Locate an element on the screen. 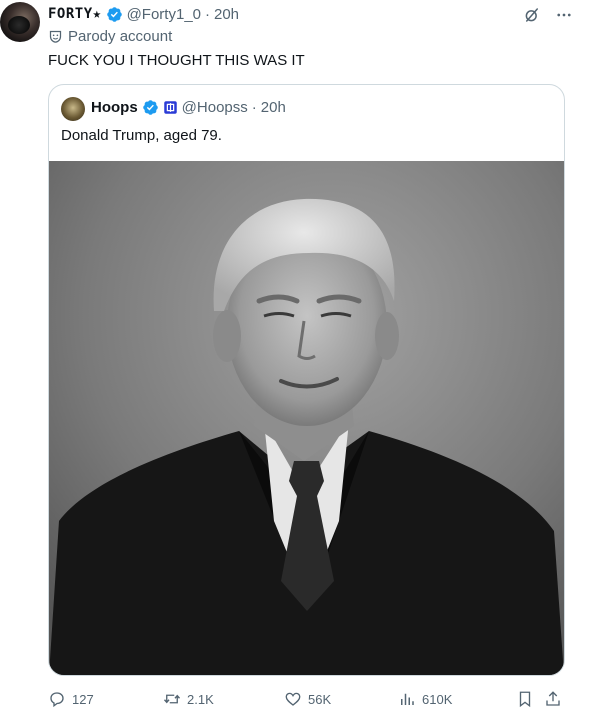  views-icon is located at coordinates (407, 699).